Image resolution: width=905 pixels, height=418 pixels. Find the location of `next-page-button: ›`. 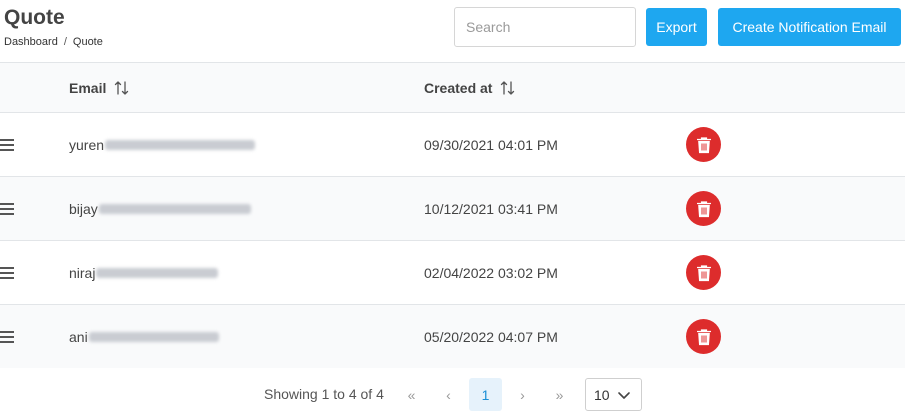

next-page-button: › is located at coordinates (522, 394).